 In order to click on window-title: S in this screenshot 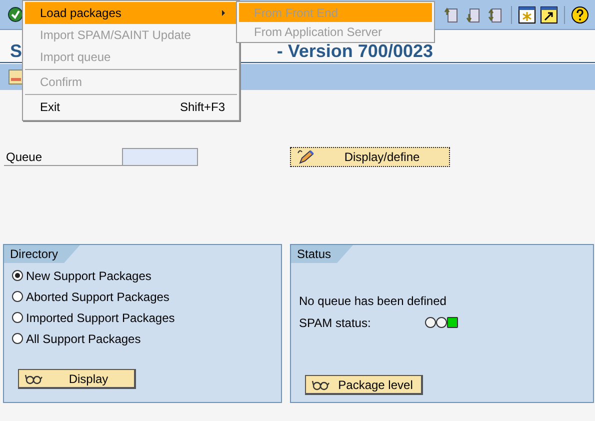, I will do `click(16, 51)`.